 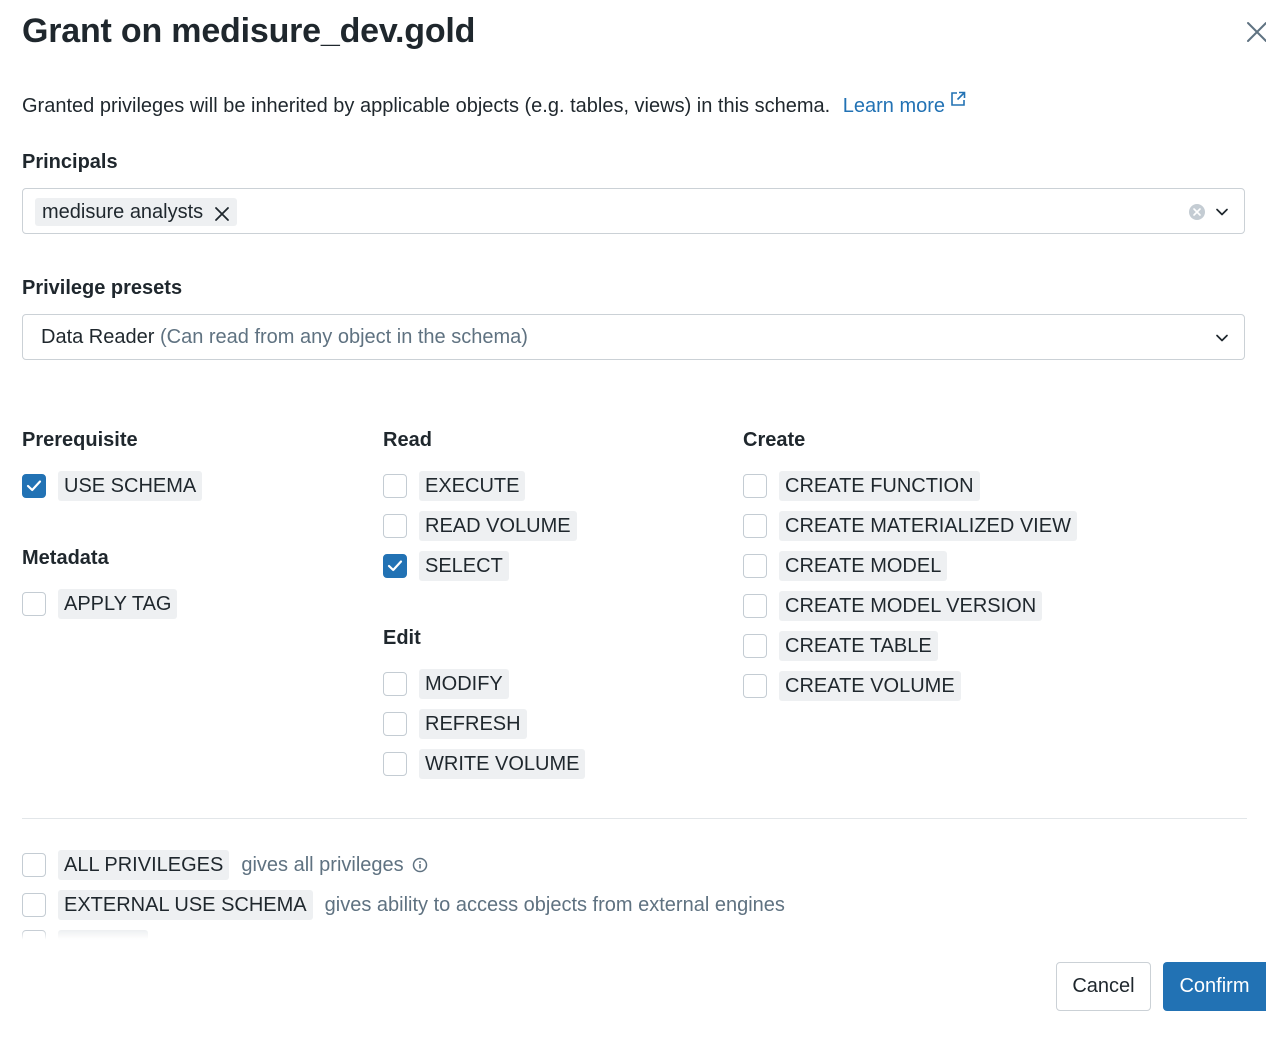 I want to click on privilege-label: MODIFY, so click(x=464, y=684).